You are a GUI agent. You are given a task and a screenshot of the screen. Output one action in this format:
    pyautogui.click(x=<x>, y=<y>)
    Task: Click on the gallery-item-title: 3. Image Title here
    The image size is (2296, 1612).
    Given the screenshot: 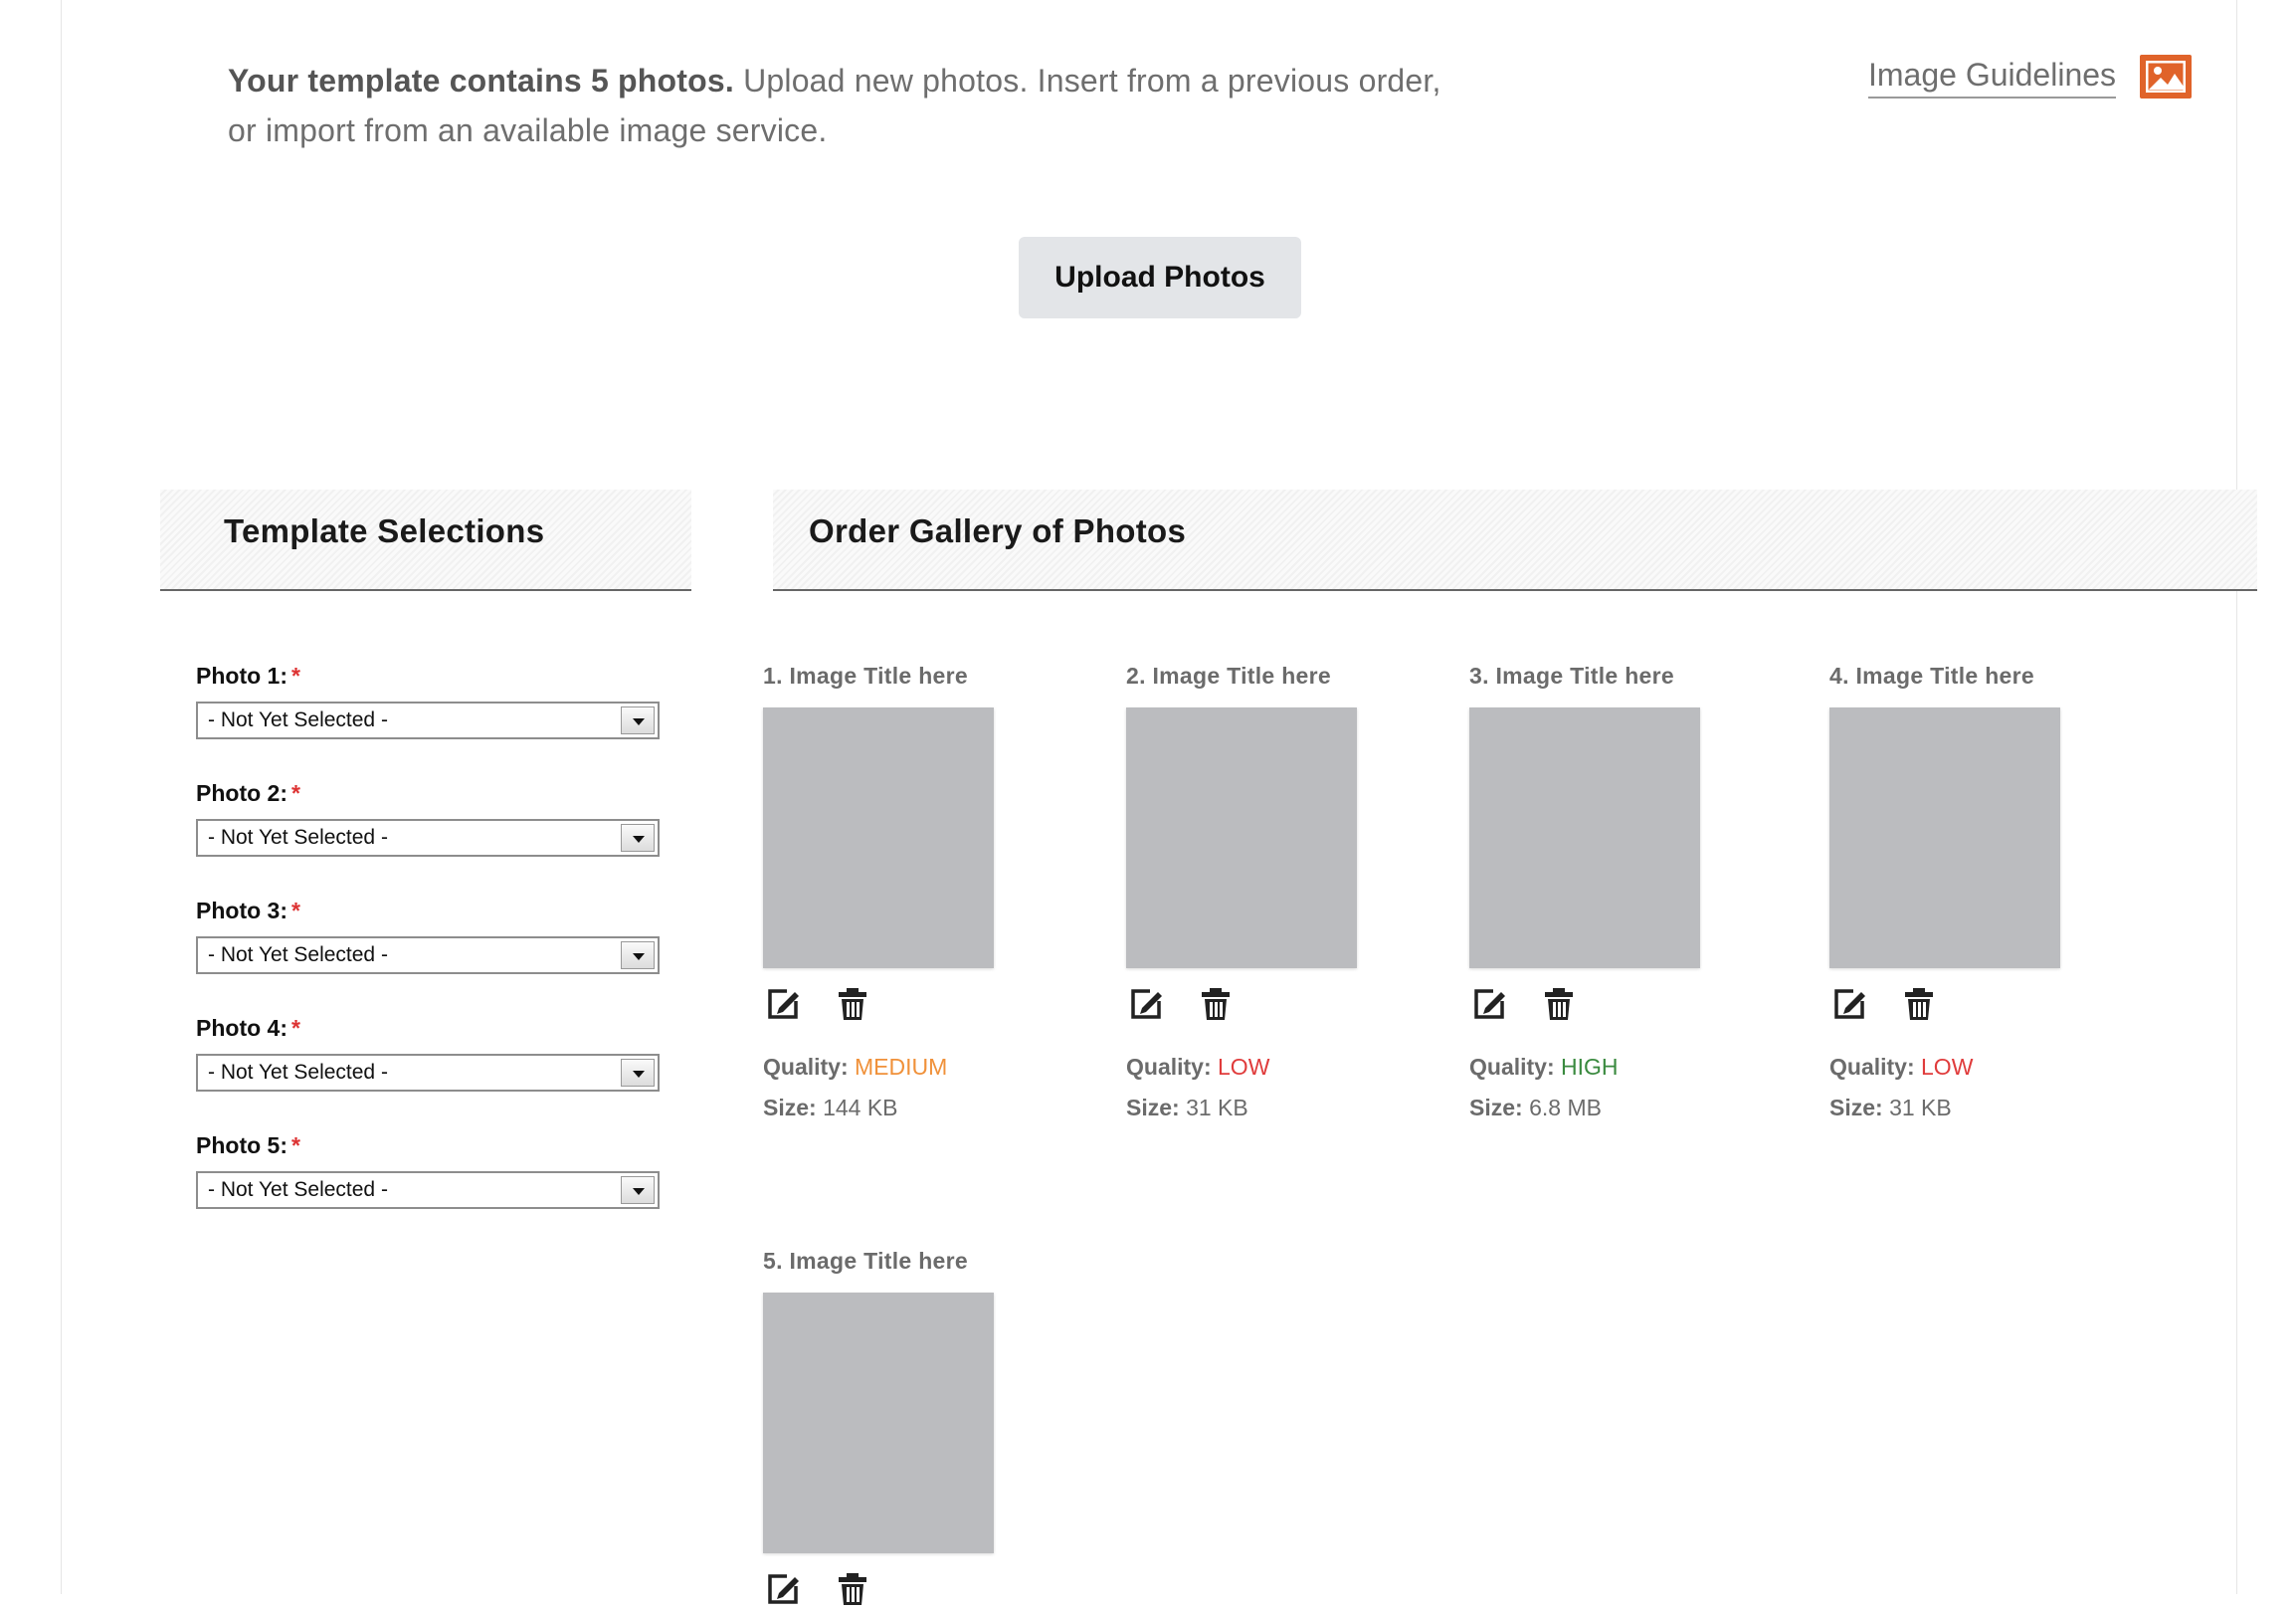 What is the action you would take?
    pyautogui.click(x=1571, y=676)
    